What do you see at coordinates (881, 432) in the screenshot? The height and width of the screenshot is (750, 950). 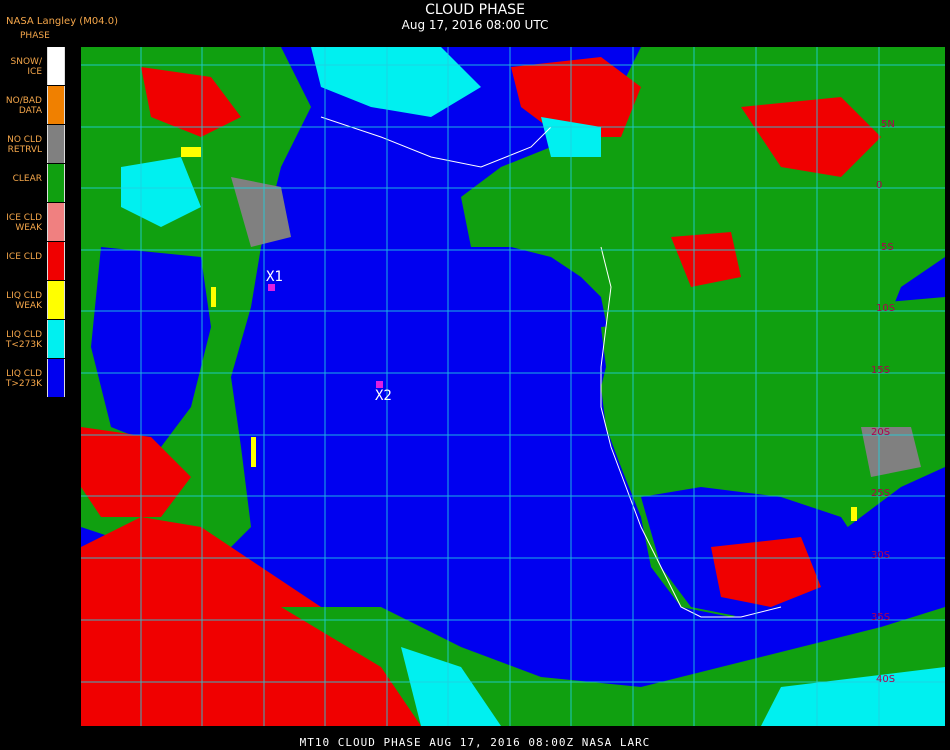 I see `lat-label: 20S` at bounding box center [881, 432].